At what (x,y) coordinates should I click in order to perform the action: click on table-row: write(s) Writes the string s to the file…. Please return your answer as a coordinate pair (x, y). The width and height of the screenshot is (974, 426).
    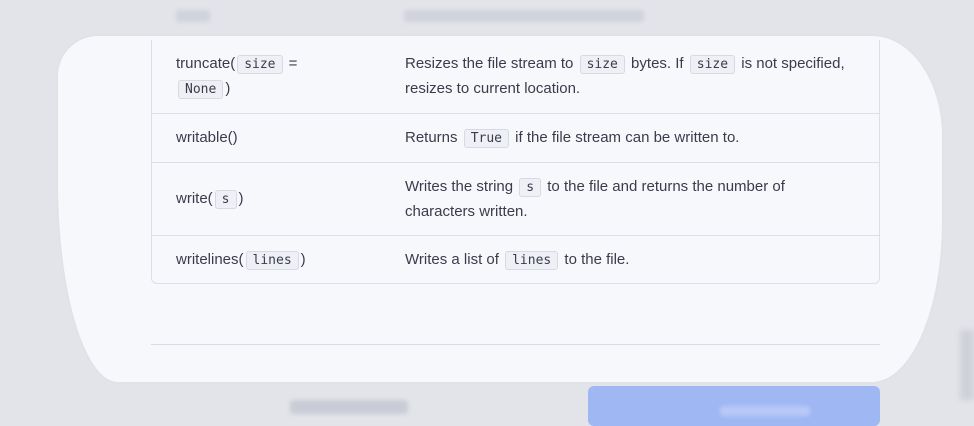
    Looking at the image, I should click on (515, 199).